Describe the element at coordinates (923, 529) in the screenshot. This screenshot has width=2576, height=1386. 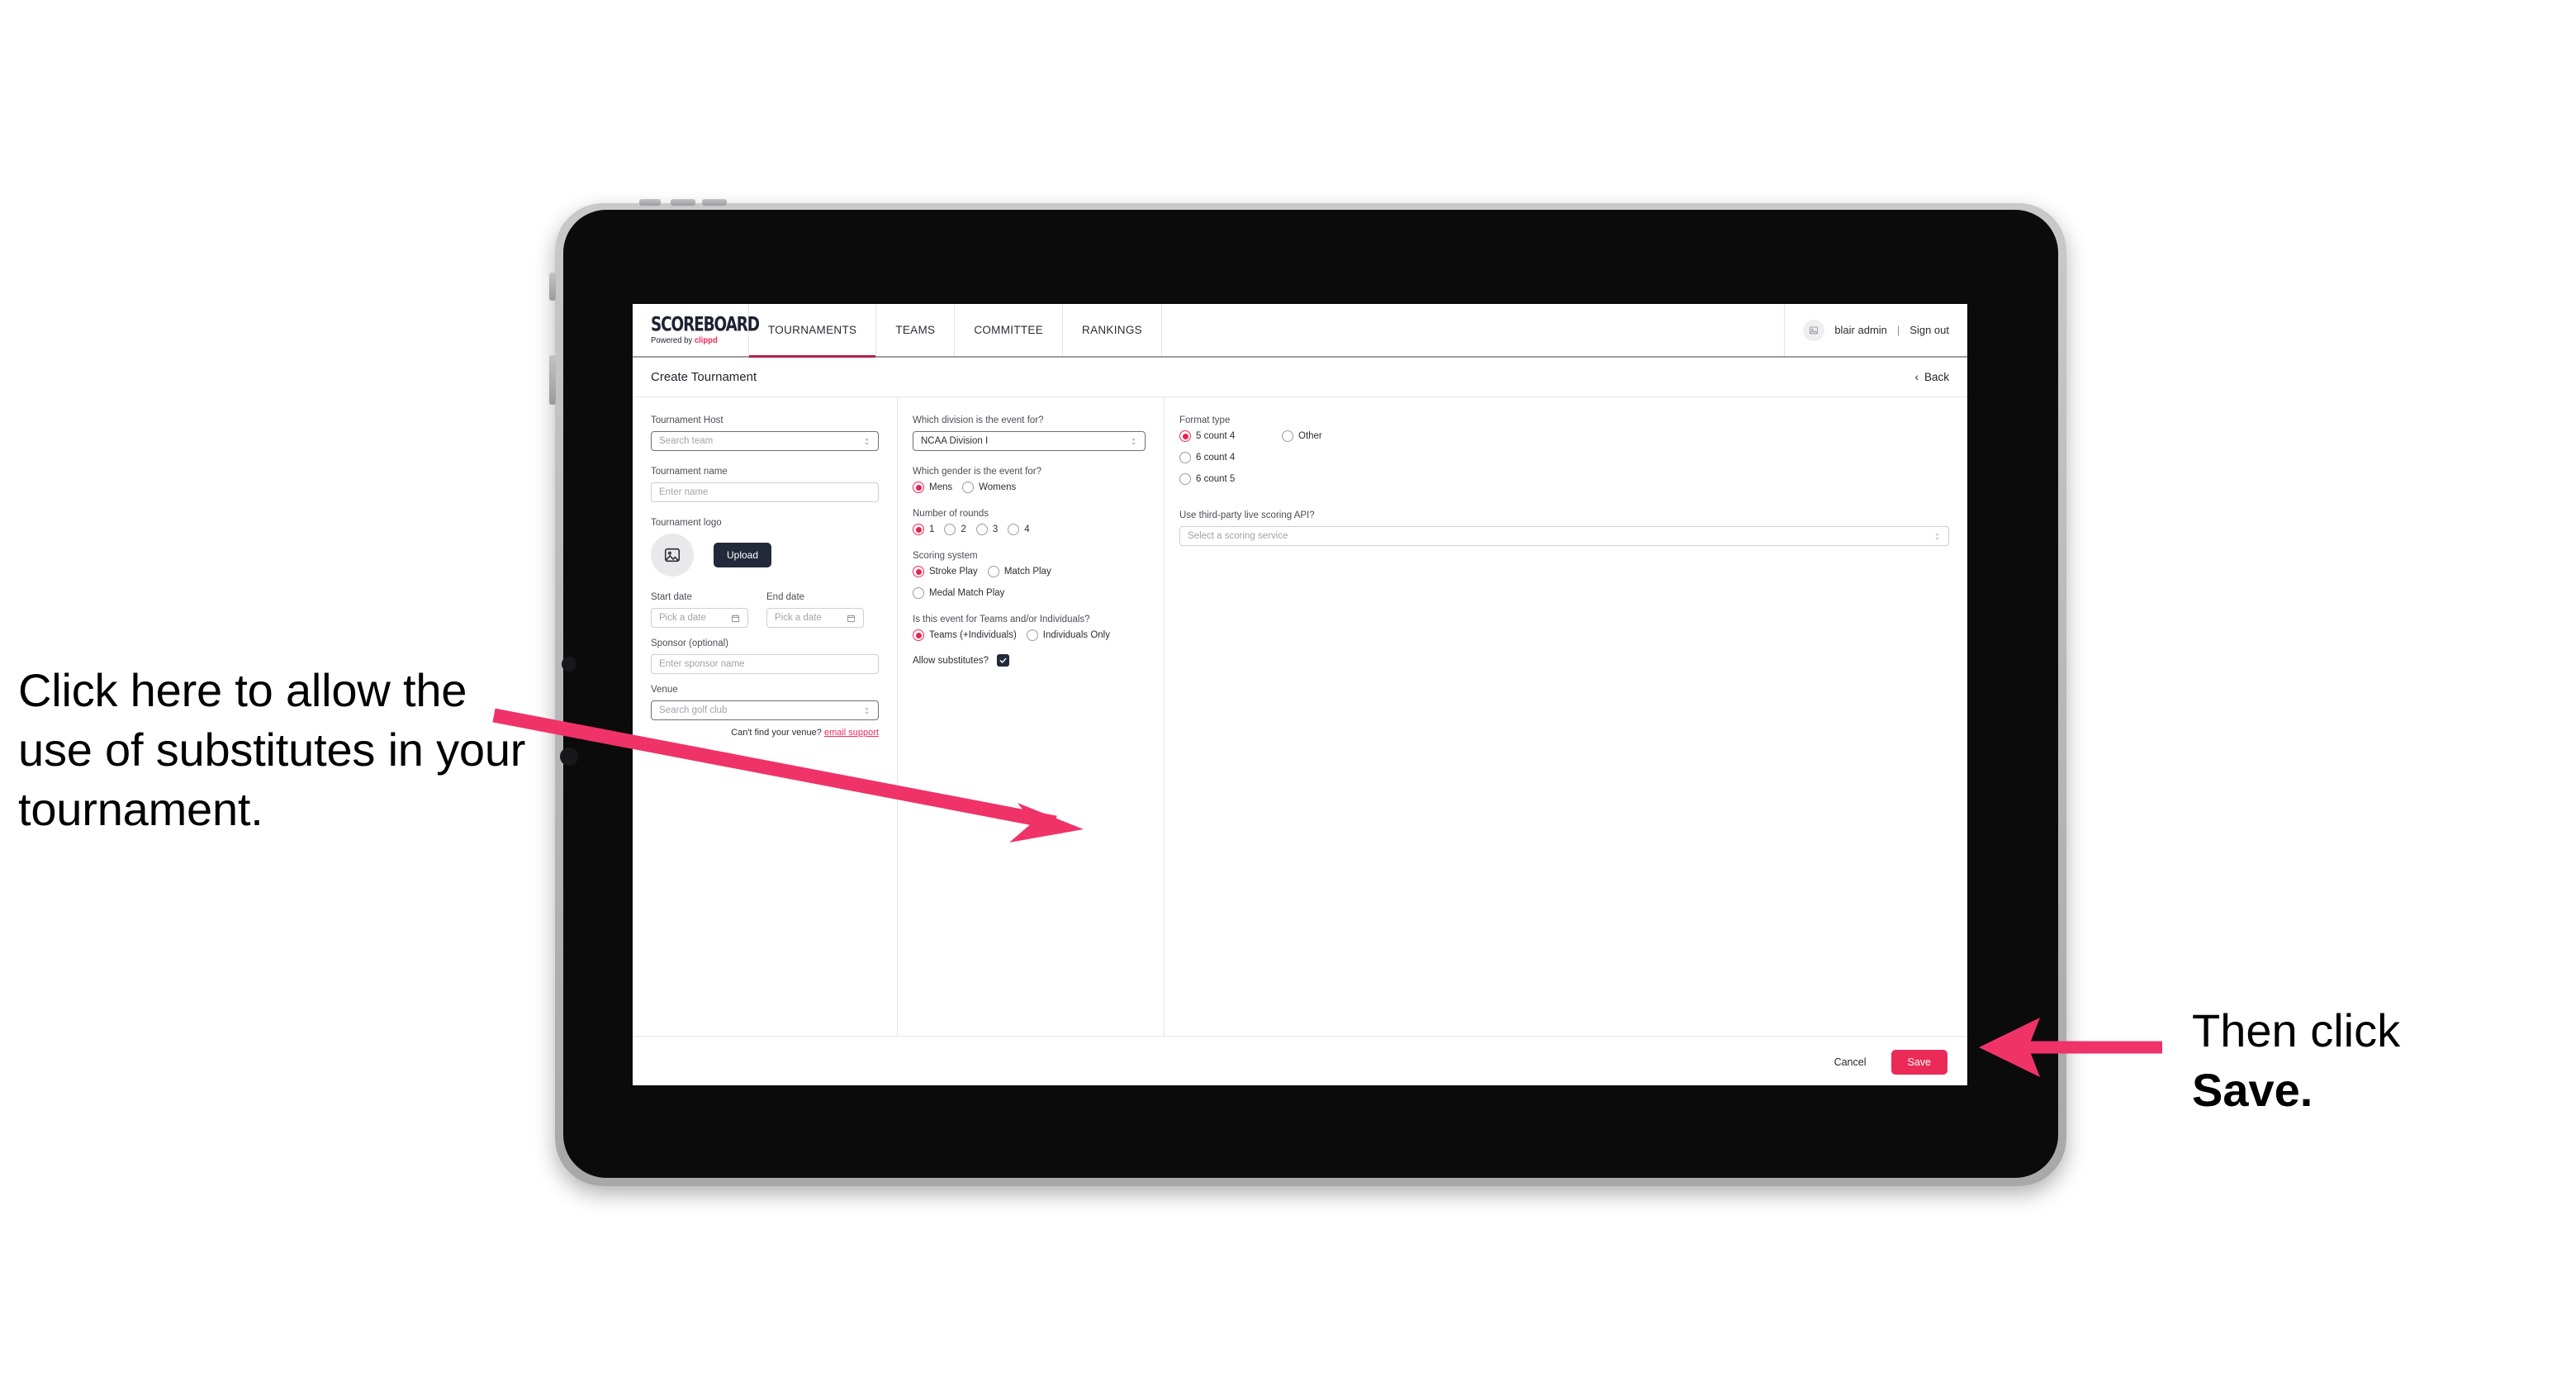
I see `rounds-option-1: 1` at that location.